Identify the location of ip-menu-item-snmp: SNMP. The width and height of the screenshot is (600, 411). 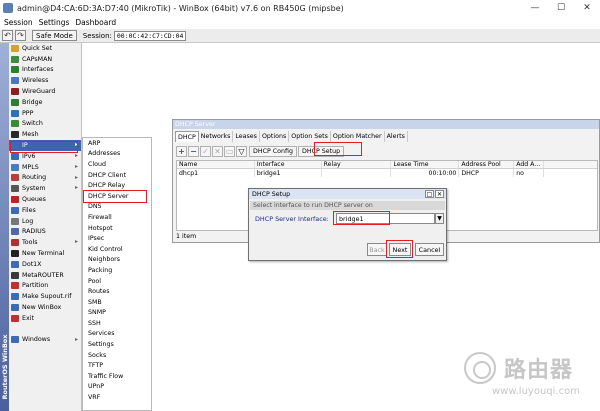
(117, 313).